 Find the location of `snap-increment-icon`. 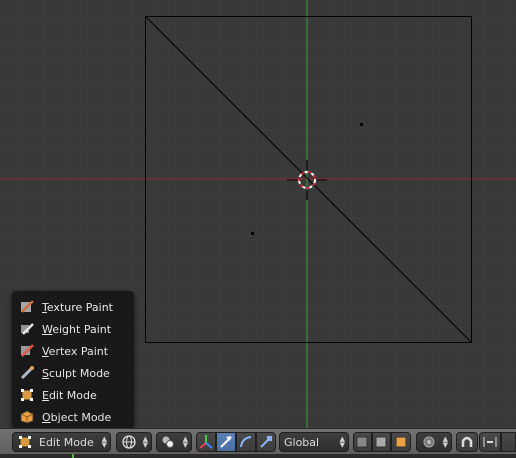

snap-increment-icon is located at coordinates (490, 442).